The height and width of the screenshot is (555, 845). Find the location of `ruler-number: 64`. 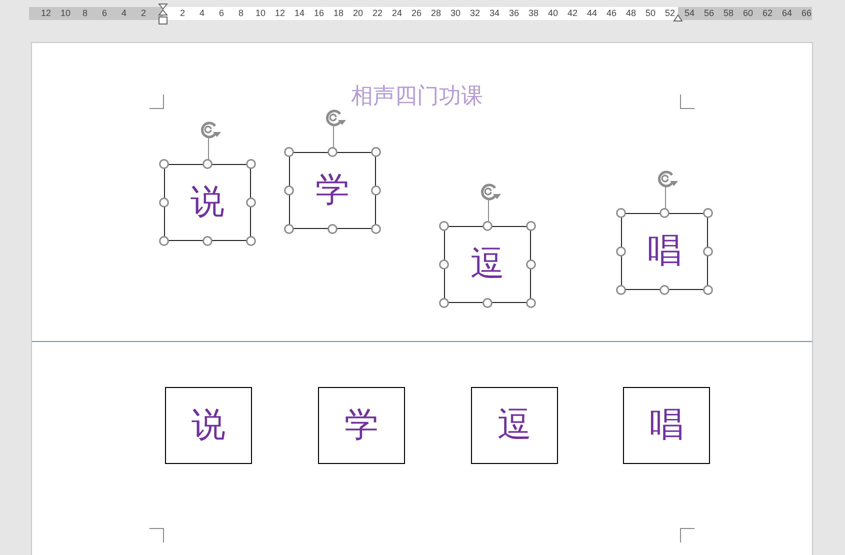

ruler-number: 64 is located at coordinates (787, 13).